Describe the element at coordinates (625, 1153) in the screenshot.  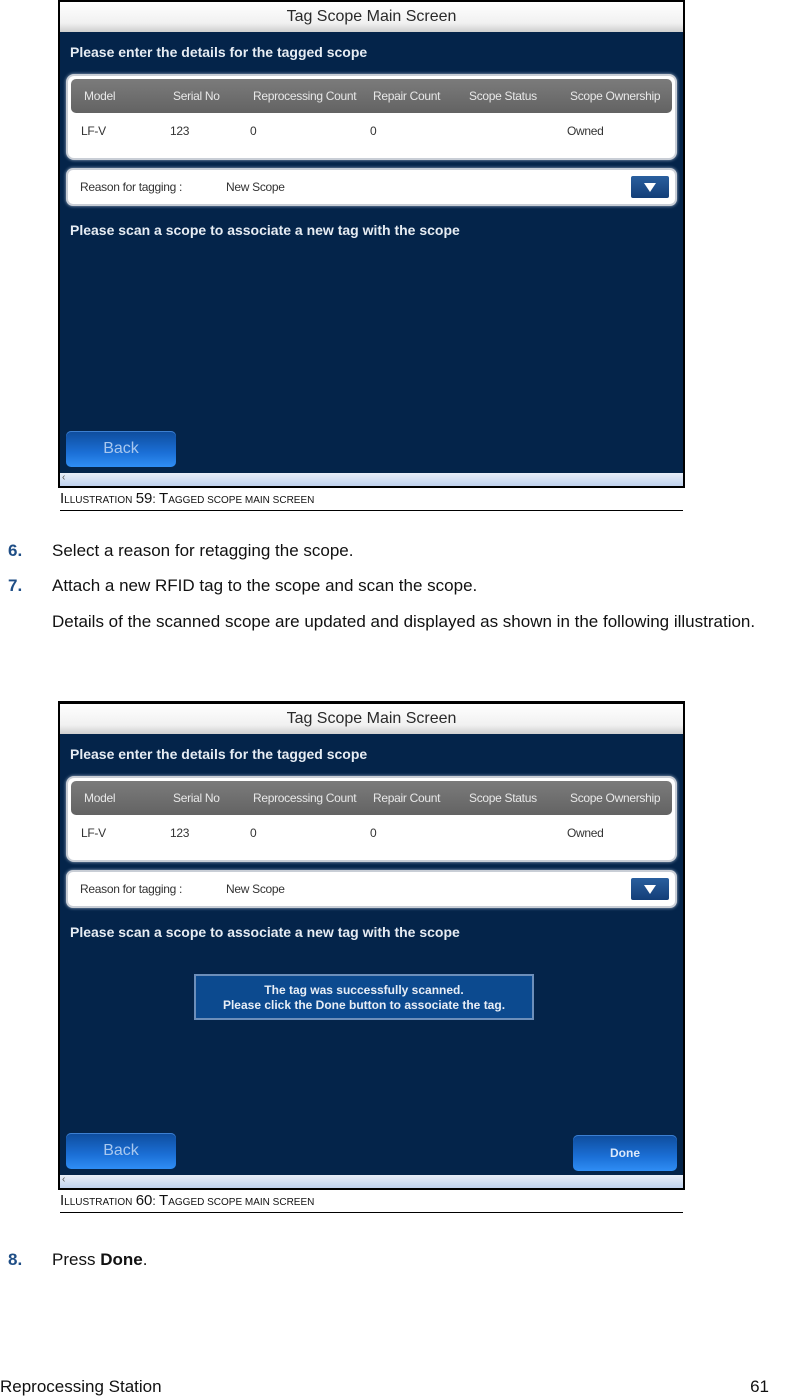
I see `done-button: Done` at that location.